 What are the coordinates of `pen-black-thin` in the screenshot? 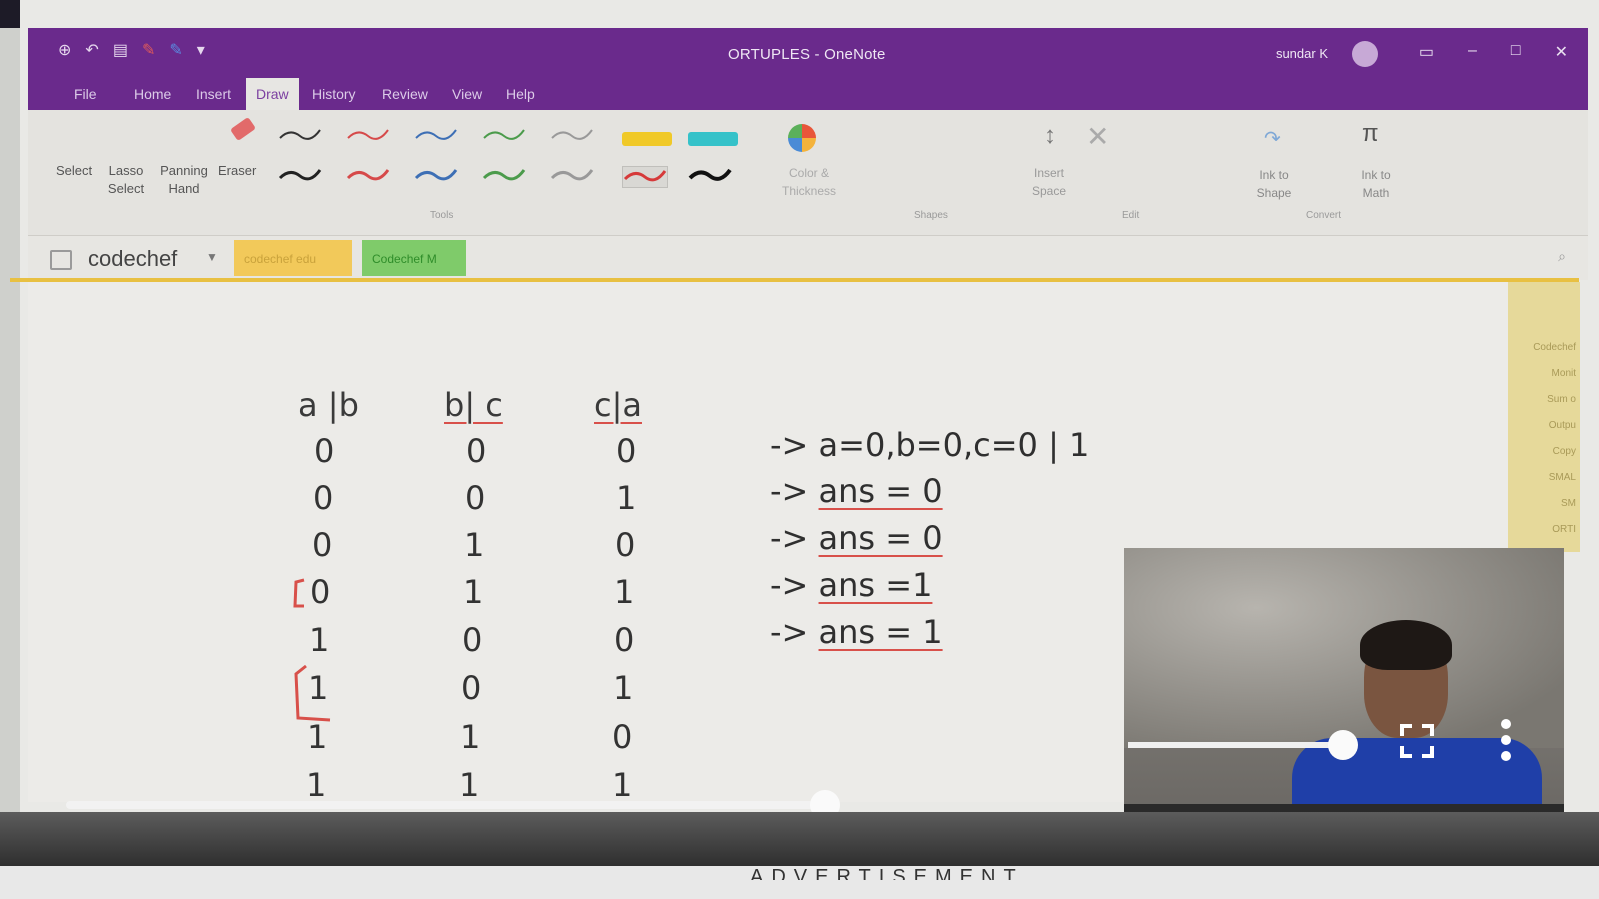 It's located at (300, 134).